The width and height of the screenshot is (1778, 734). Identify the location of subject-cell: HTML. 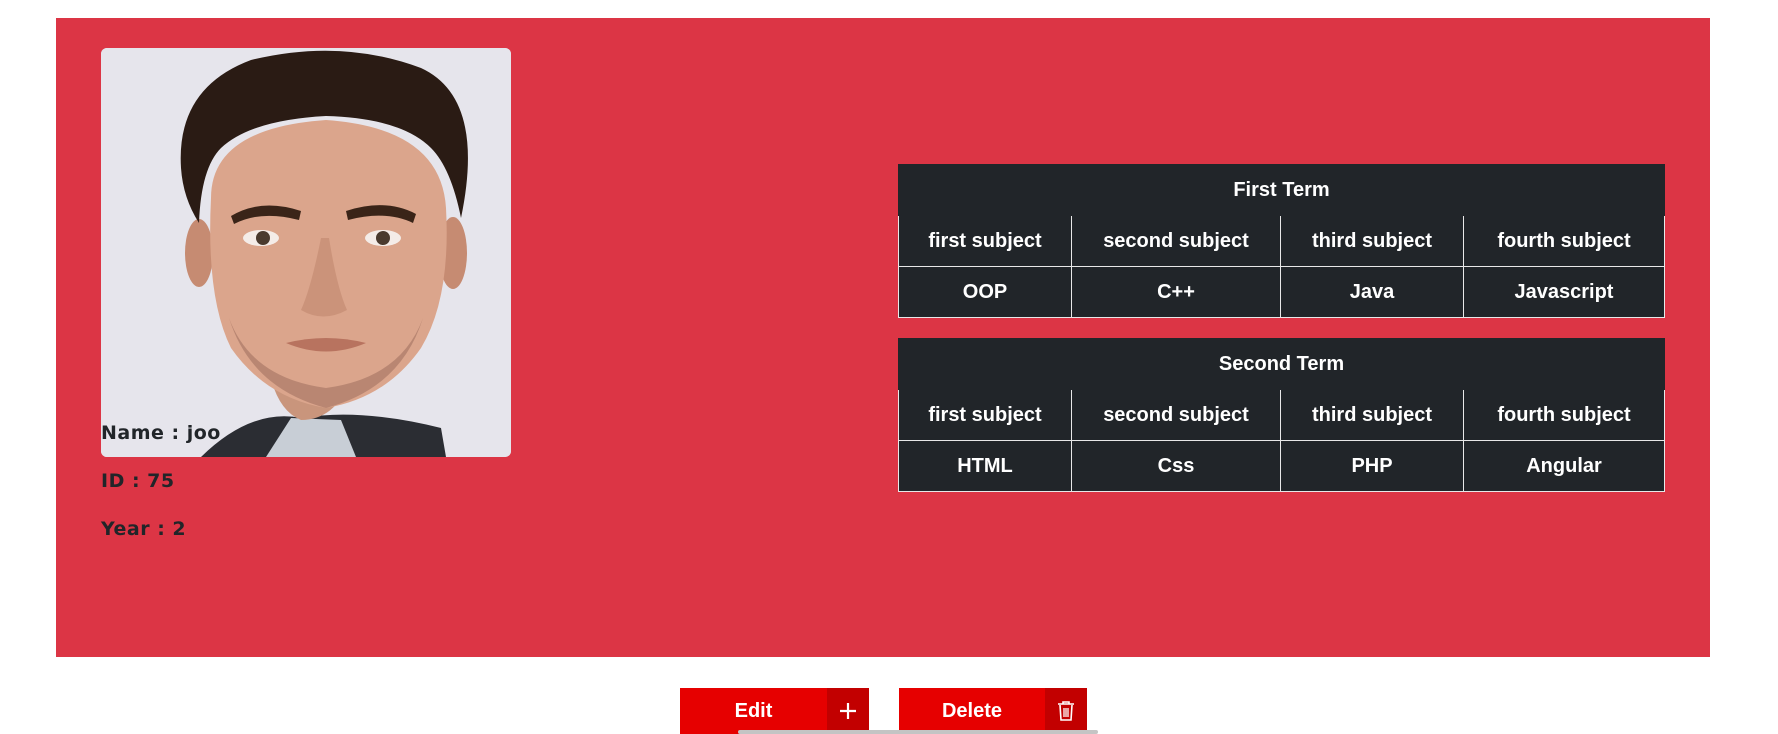
(985, 466).